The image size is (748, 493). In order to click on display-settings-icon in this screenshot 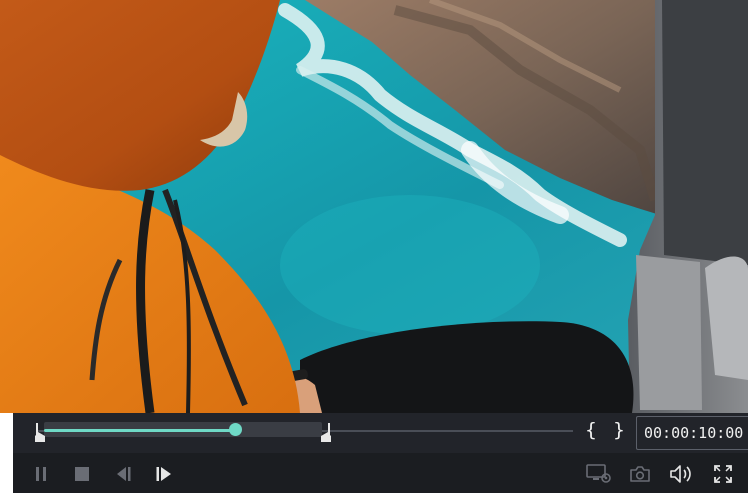, I will do `click(598, 473)`.